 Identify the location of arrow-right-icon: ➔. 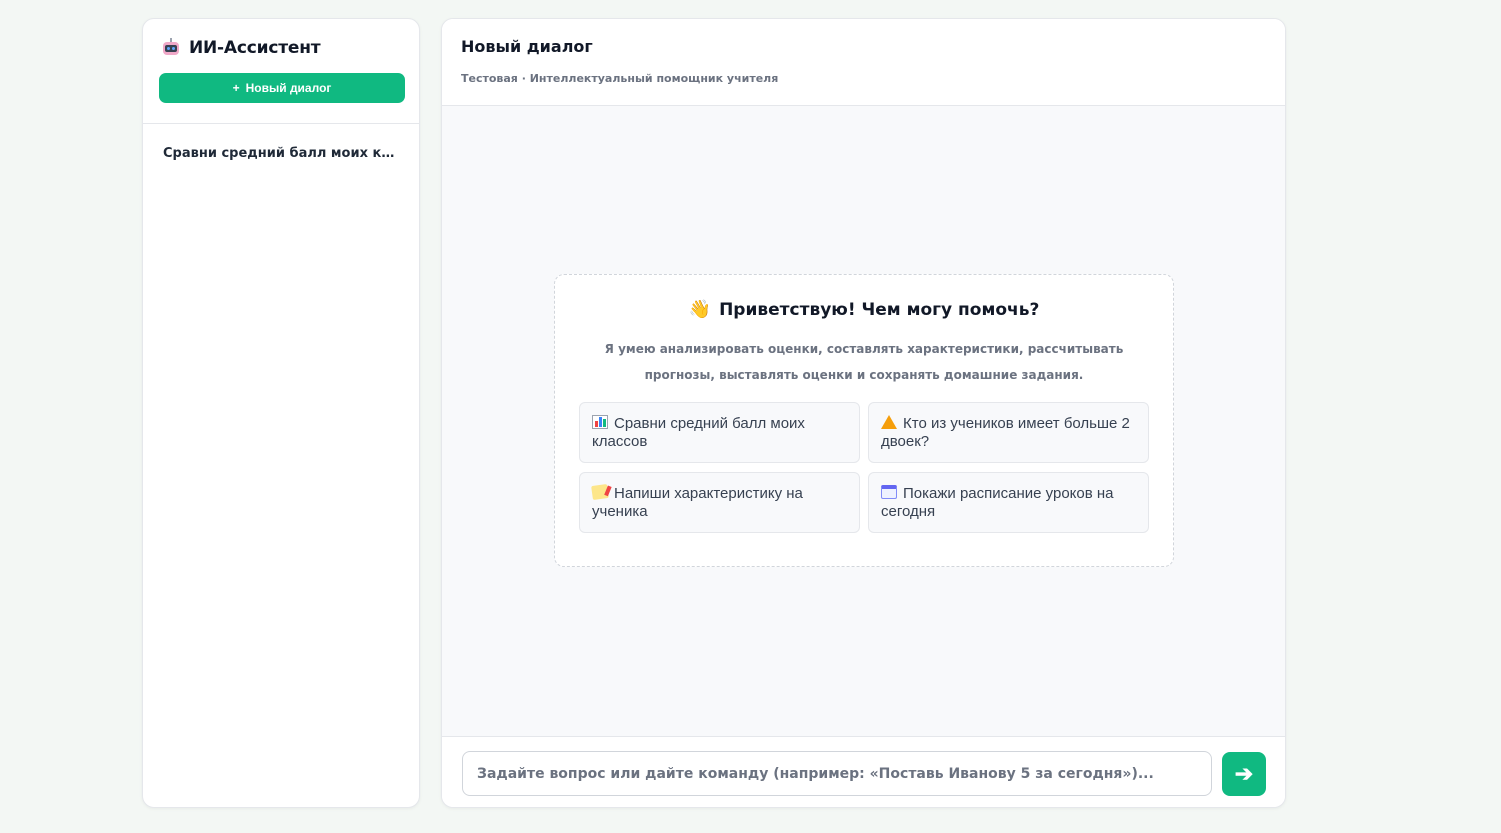
(1244, 773).